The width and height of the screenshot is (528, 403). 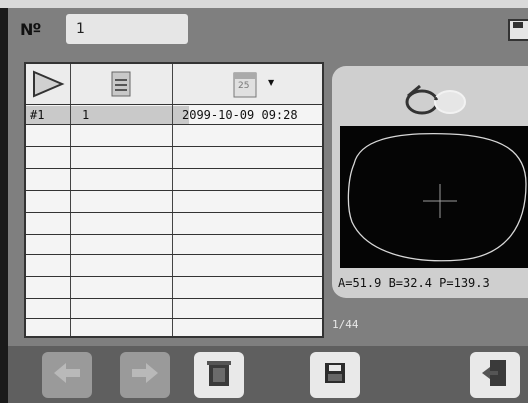 I want to click on next-button, so click(x=145, y=375).